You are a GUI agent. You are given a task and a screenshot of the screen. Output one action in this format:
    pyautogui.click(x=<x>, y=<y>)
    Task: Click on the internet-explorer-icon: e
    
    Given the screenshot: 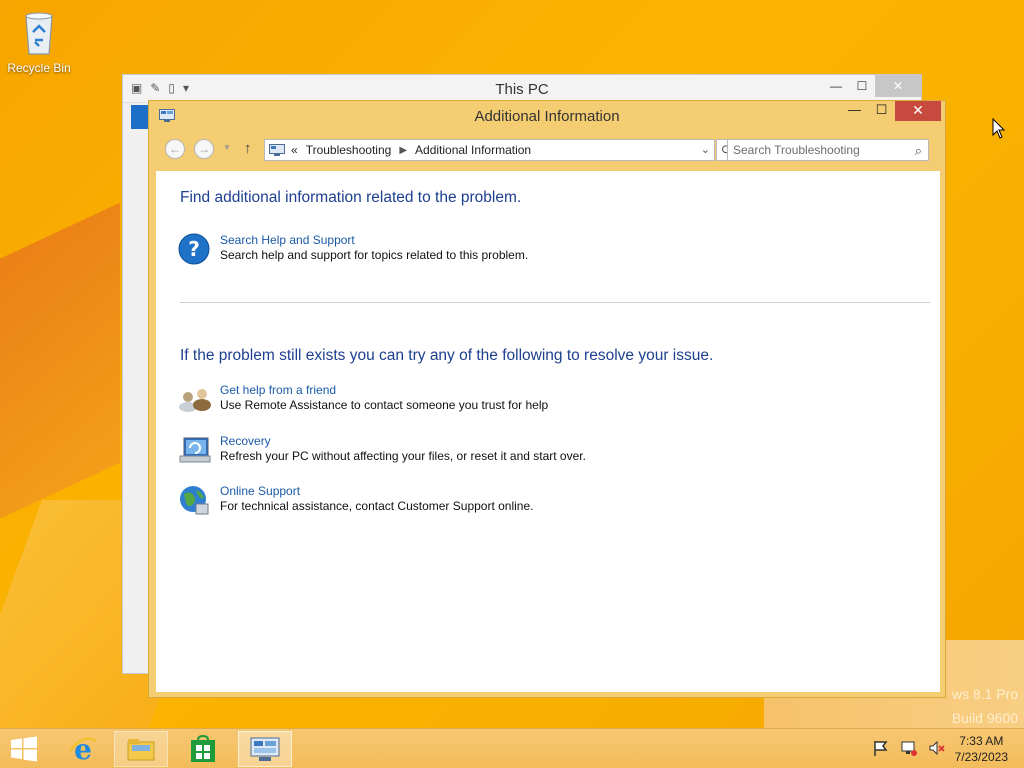 What is the action you would take?
    pyautogui.click(x=82, y=749)
    